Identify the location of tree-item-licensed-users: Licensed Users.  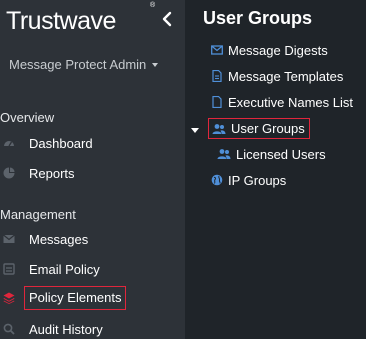
(271, 154).